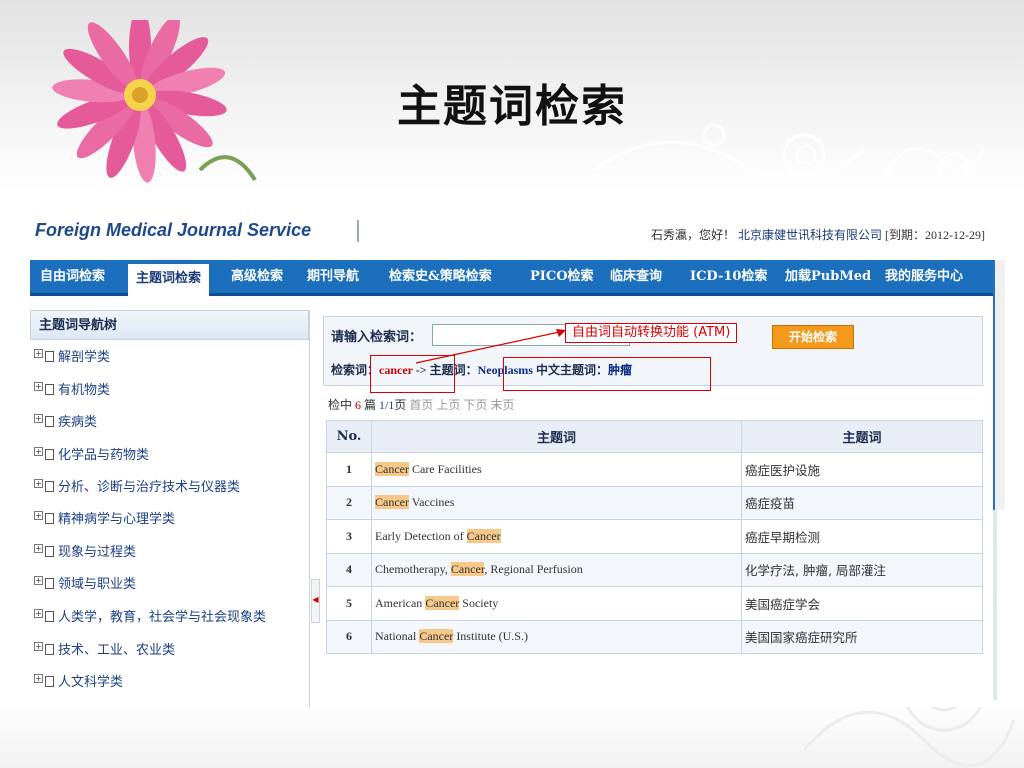 This screenshot has width=1024, height=768. I want to click on first-page-link: 首页, so click(421, 405).